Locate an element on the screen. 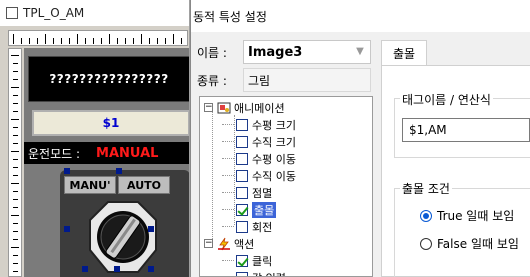 The height and width of the screenshot is (277, 530). auto-button: AUTO is located at coordinates (144, 185).